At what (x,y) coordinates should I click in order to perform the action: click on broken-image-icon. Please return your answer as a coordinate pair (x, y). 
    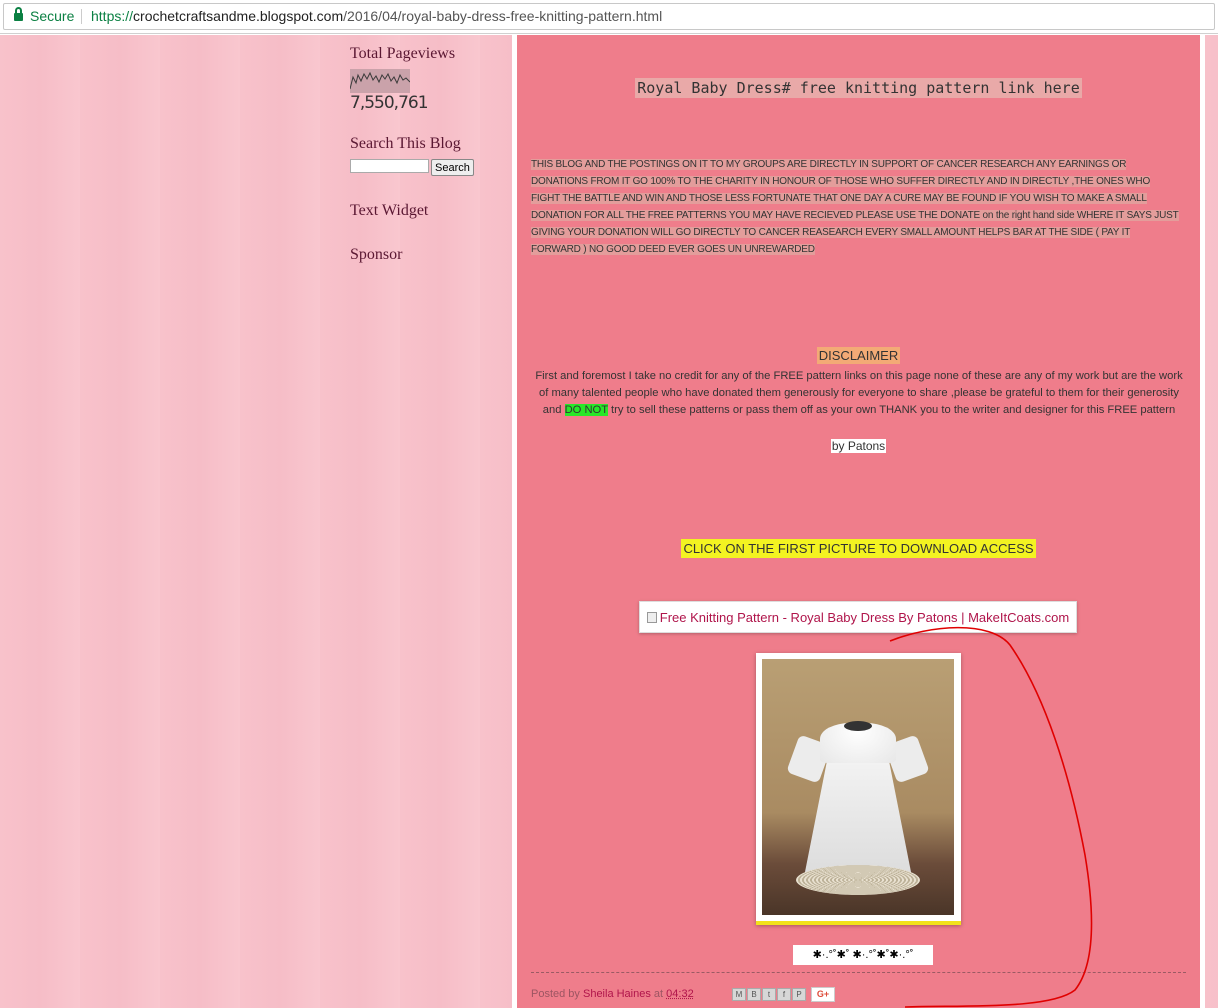
    Looking at the image, I should click on (651, 617).